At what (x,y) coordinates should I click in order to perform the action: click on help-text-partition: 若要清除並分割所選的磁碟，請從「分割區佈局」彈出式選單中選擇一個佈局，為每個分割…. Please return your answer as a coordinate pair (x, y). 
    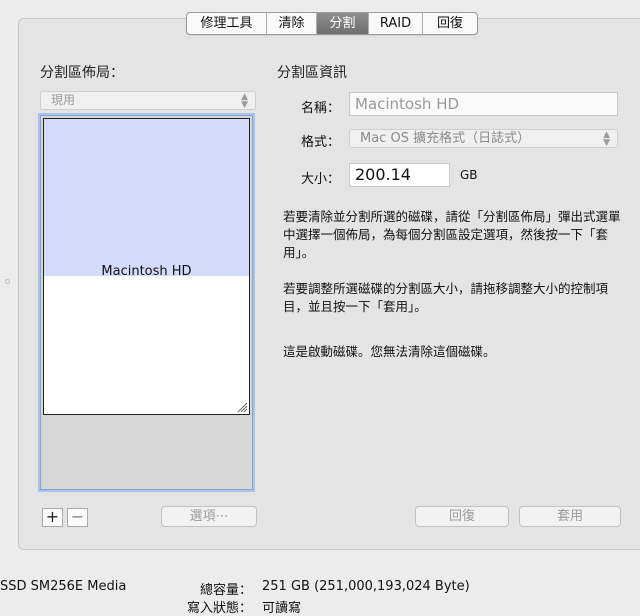
    Looking at the image, I should click on (452, 234).